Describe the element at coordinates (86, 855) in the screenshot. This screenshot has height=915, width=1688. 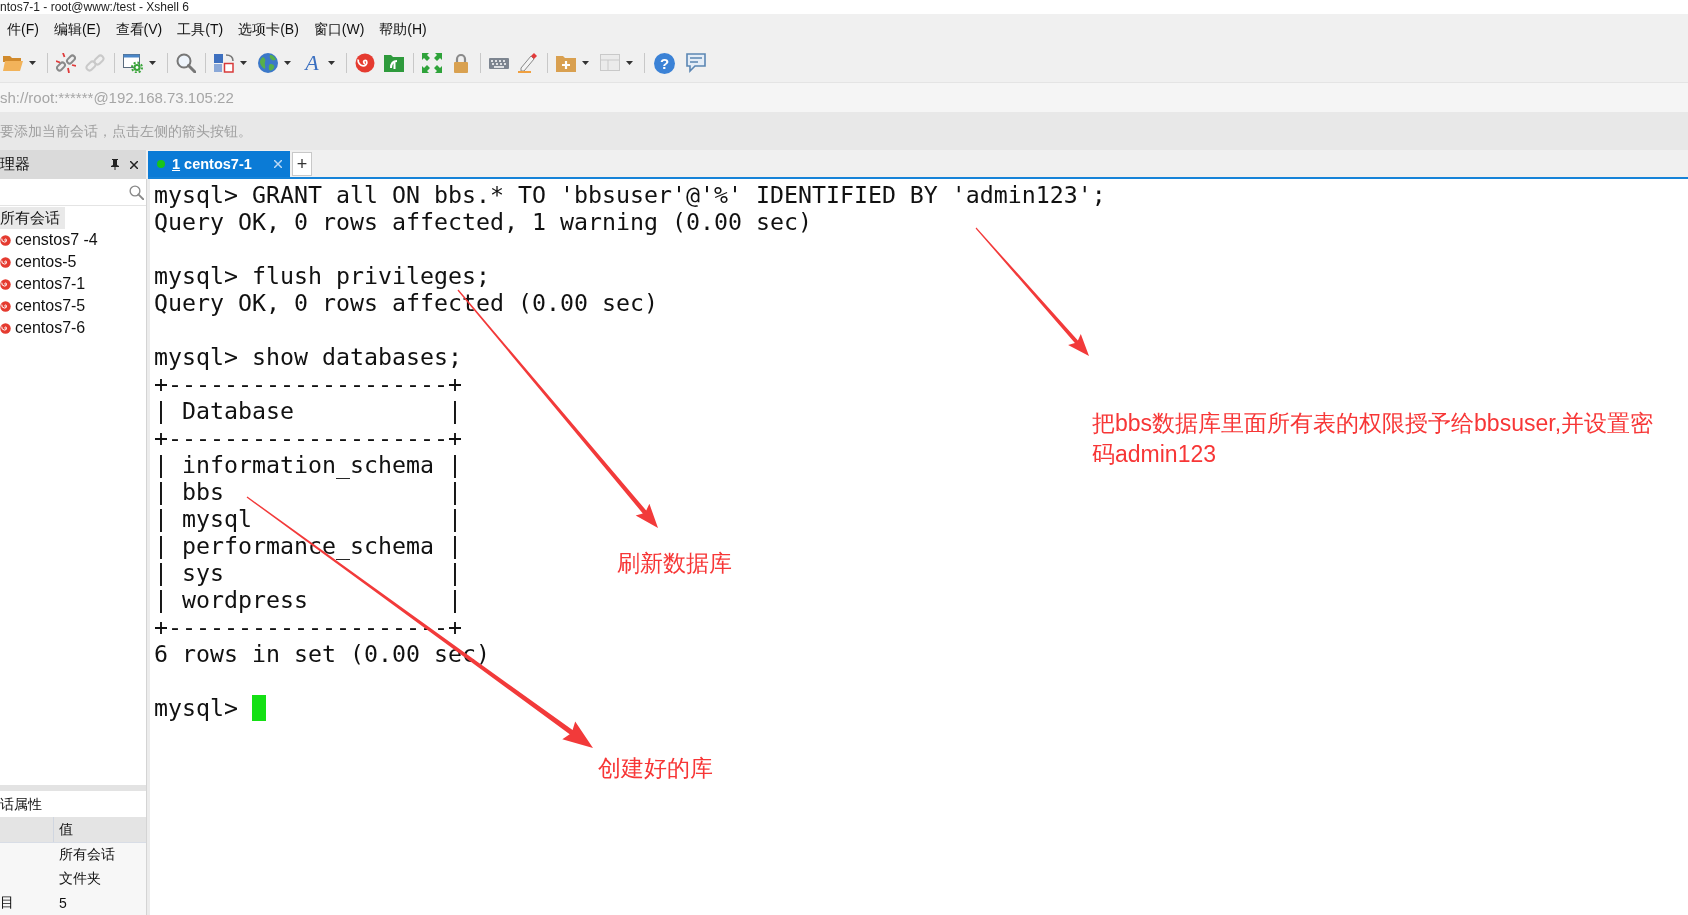
I see `table-cell-text: 所有会话` at that location.